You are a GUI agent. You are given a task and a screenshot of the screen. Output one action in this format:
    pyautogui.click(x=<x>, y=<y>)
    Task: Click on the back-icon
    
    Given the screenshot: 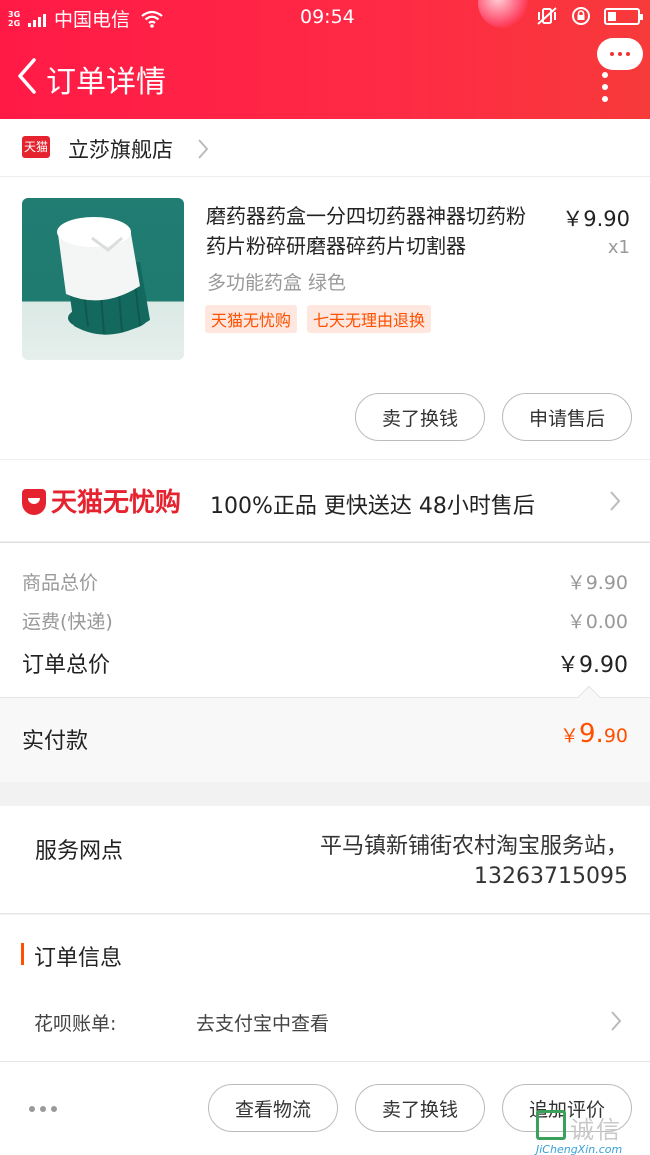 What is the action you would take?
    pyautogui.click(x=29, y=76)
    